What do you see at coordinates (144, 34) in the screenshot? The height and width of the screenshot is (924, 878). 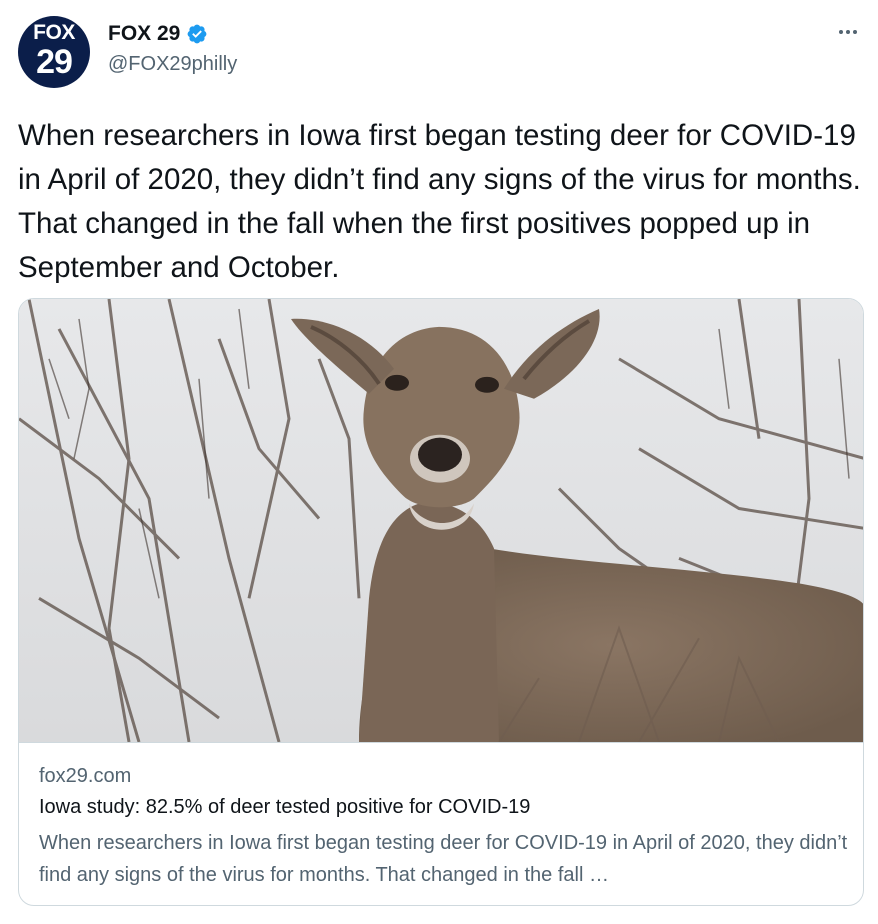 I see `display-name: FOX 29` at bounding box center [144, 34].